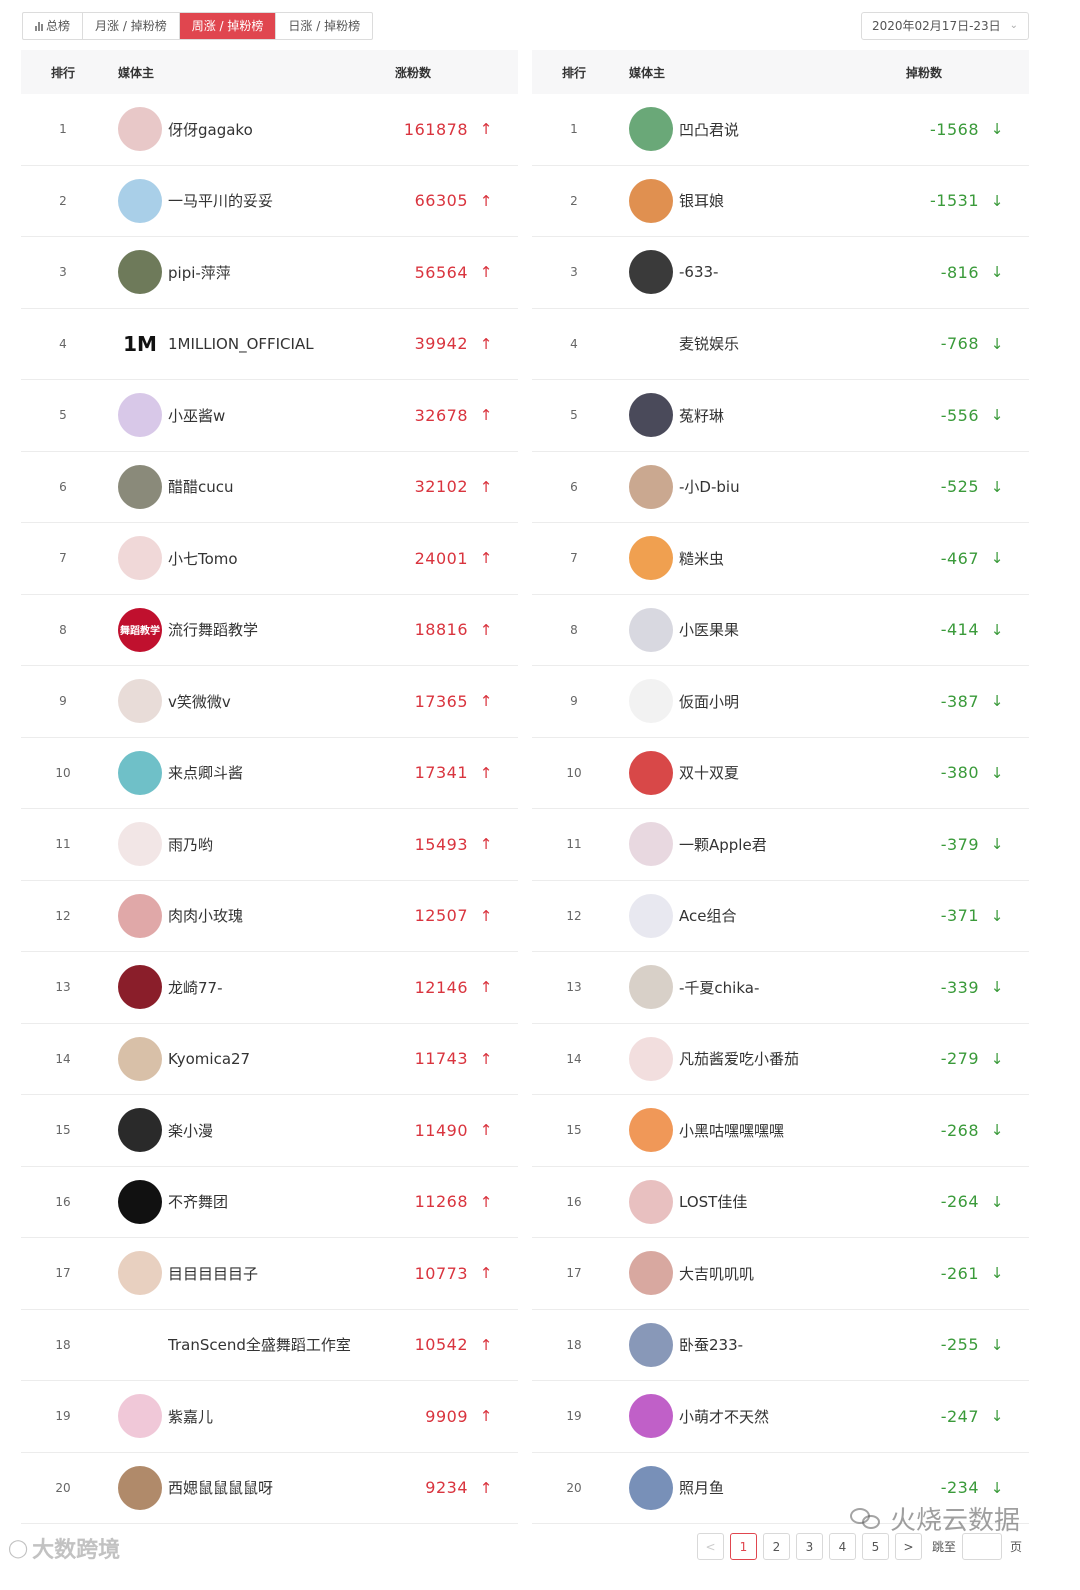 The width and height of the screenshot is (1080, 1590). I want to click on table-row: 19 小萌才不天然 -247 ↓, so click(780, 1417).